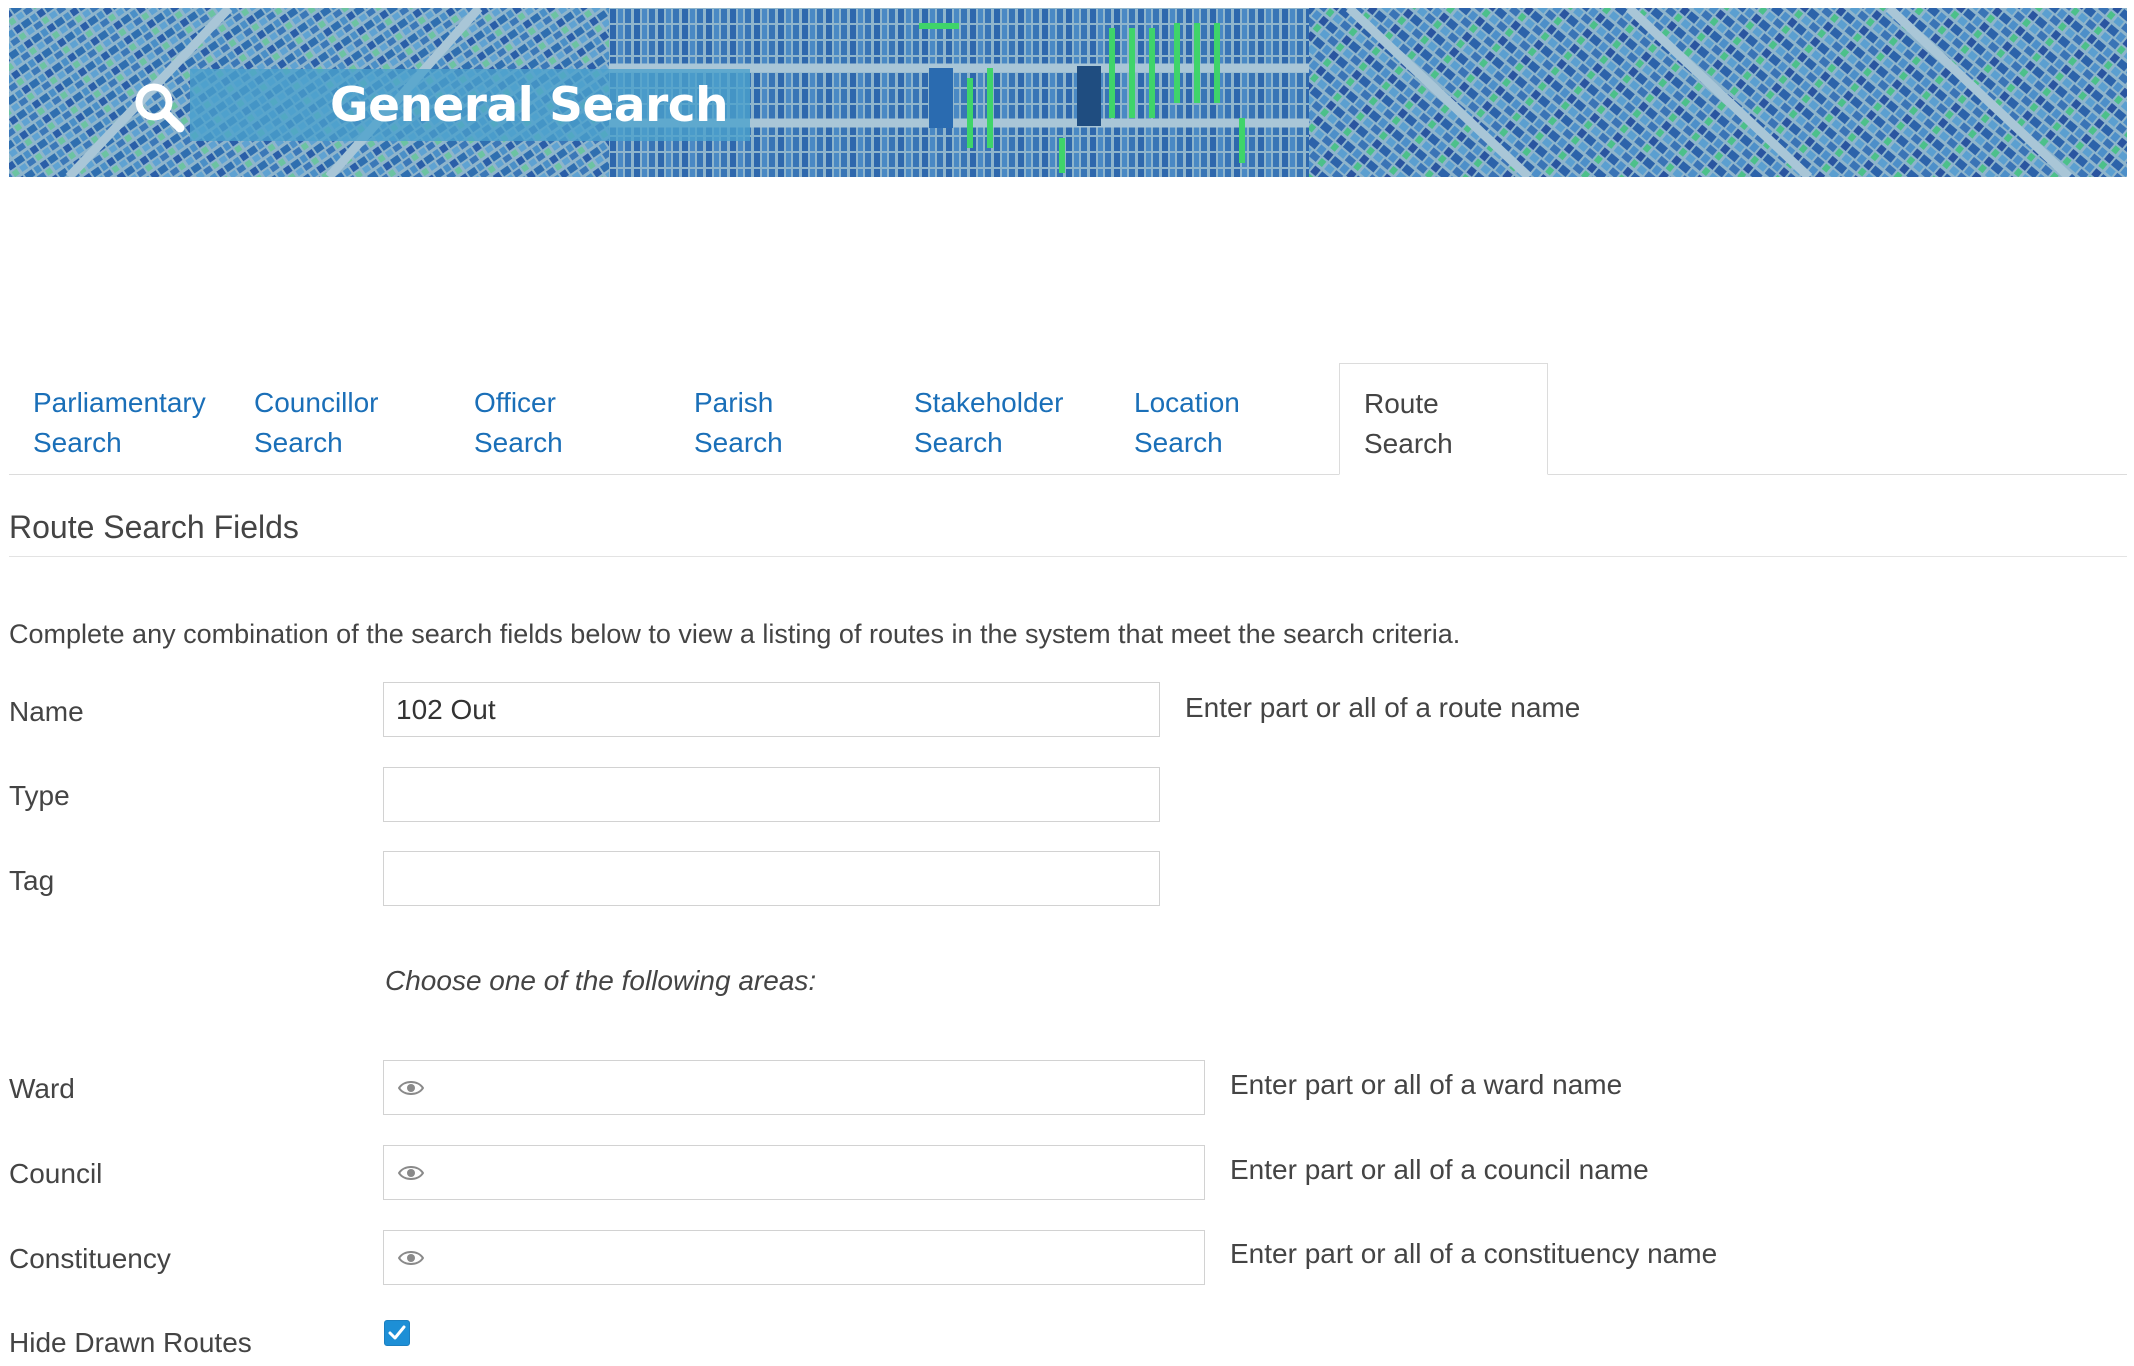 This screenshot has height=1366, width=2134. I want to click on tab-parliamentary-search: Parliamentary Search, so click(109, 418).